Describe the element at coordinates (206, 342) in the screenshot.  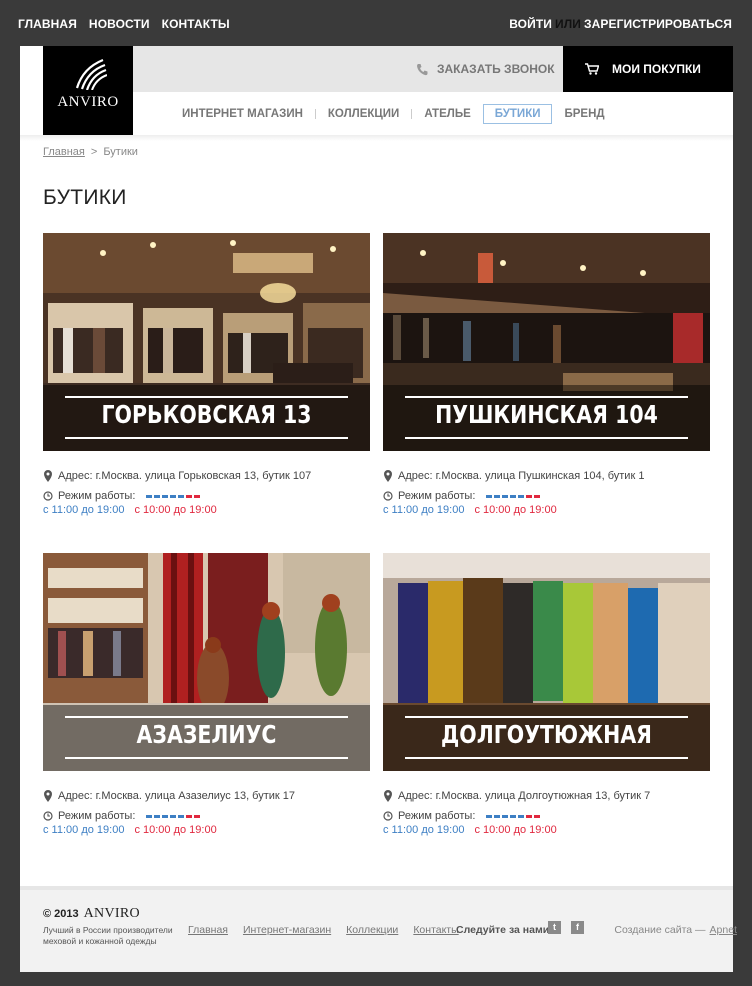
I see `shop-photo: ГОРЬКОВСКАЯ 13` at that location.